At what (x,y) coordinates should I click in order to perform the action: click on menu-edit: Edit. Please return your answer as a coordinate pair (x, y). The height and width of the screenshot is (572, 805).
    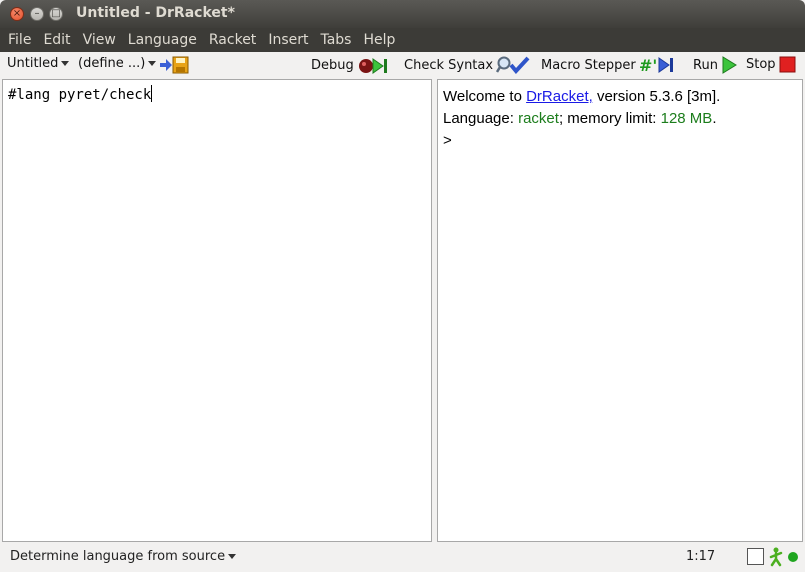
    Looking at the image, I should click on (56, 40).